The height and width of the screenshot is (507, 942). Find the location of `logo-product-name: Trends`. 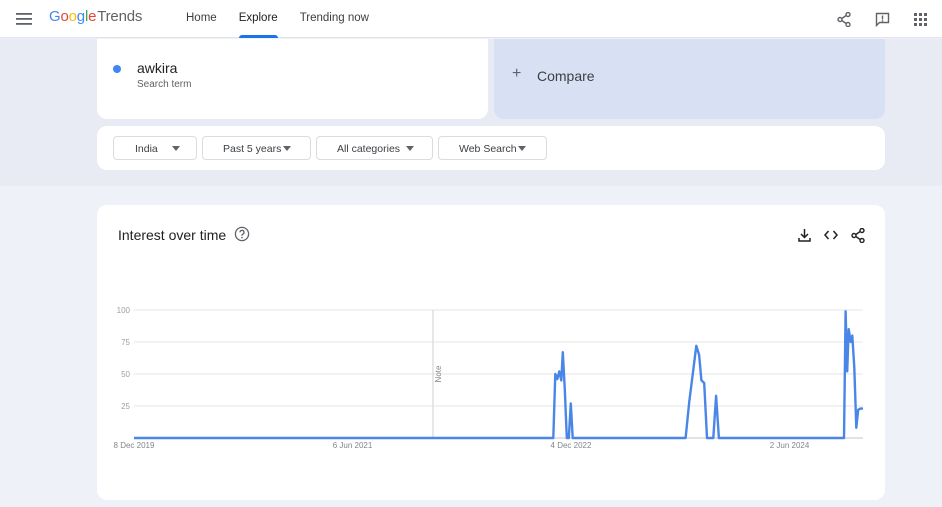

logo-product-name: Trends is located at coordinates (120, 16).